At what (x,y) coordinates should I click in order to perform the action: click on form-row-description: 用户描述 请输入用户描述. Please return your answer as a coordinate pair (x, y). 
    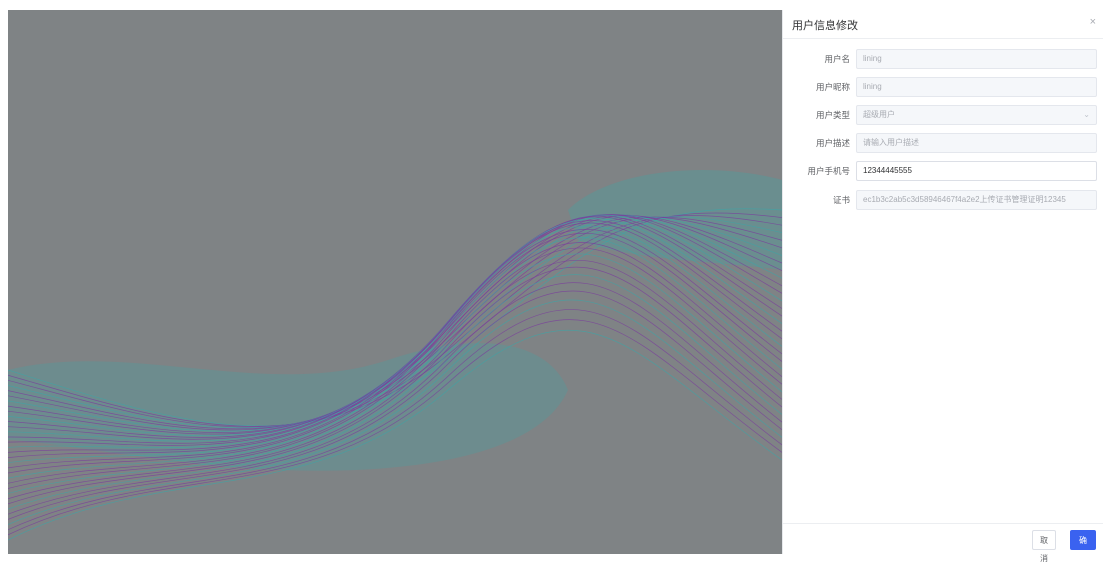
    Looking at the image, I should click on (943, 143).